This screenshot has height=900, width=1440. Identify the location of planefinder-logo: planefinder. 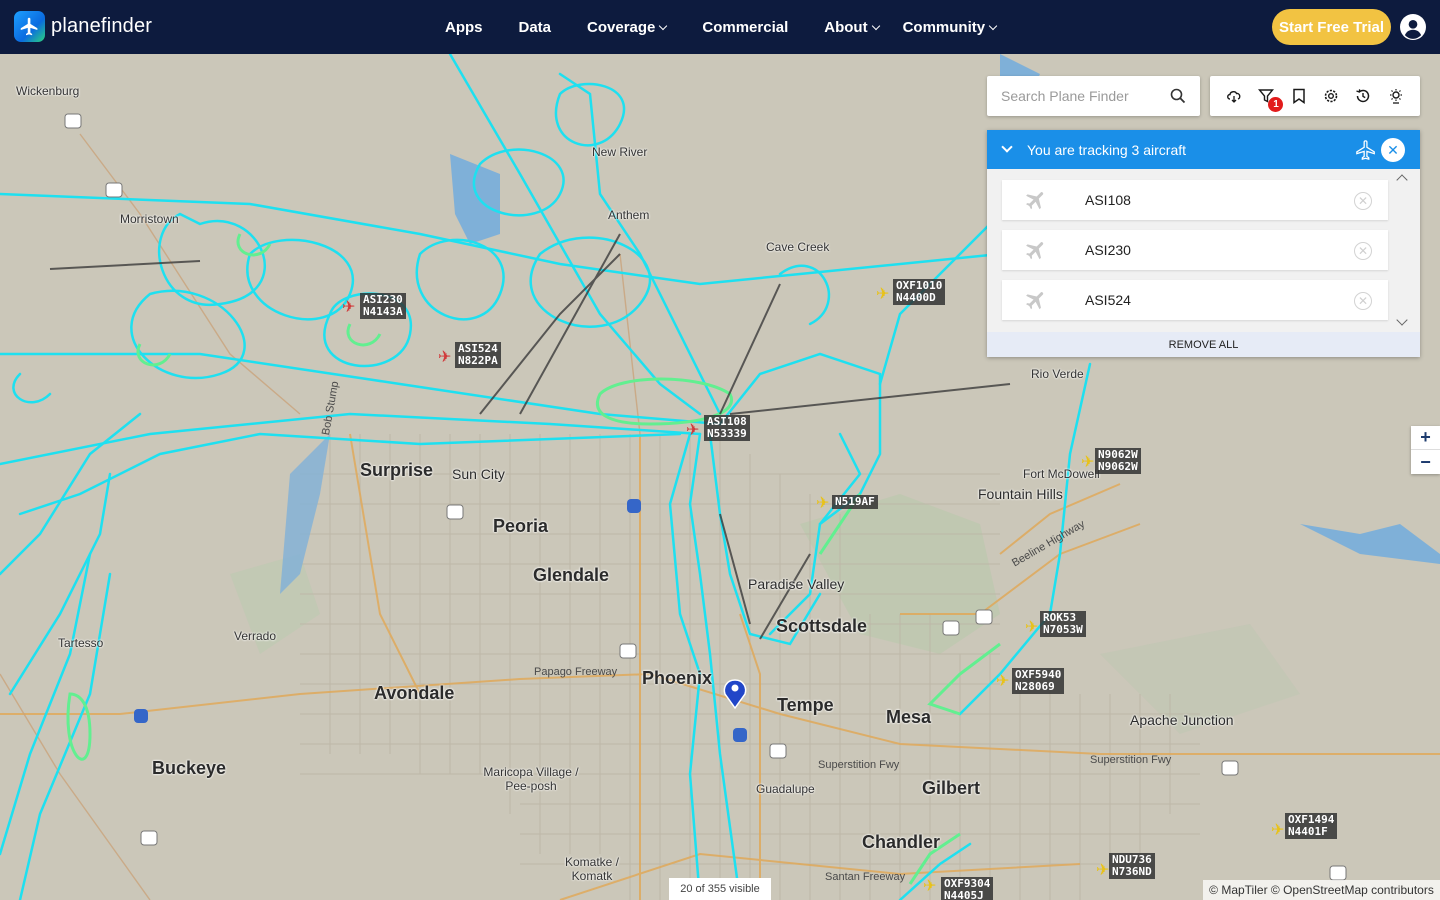
(83, 26).